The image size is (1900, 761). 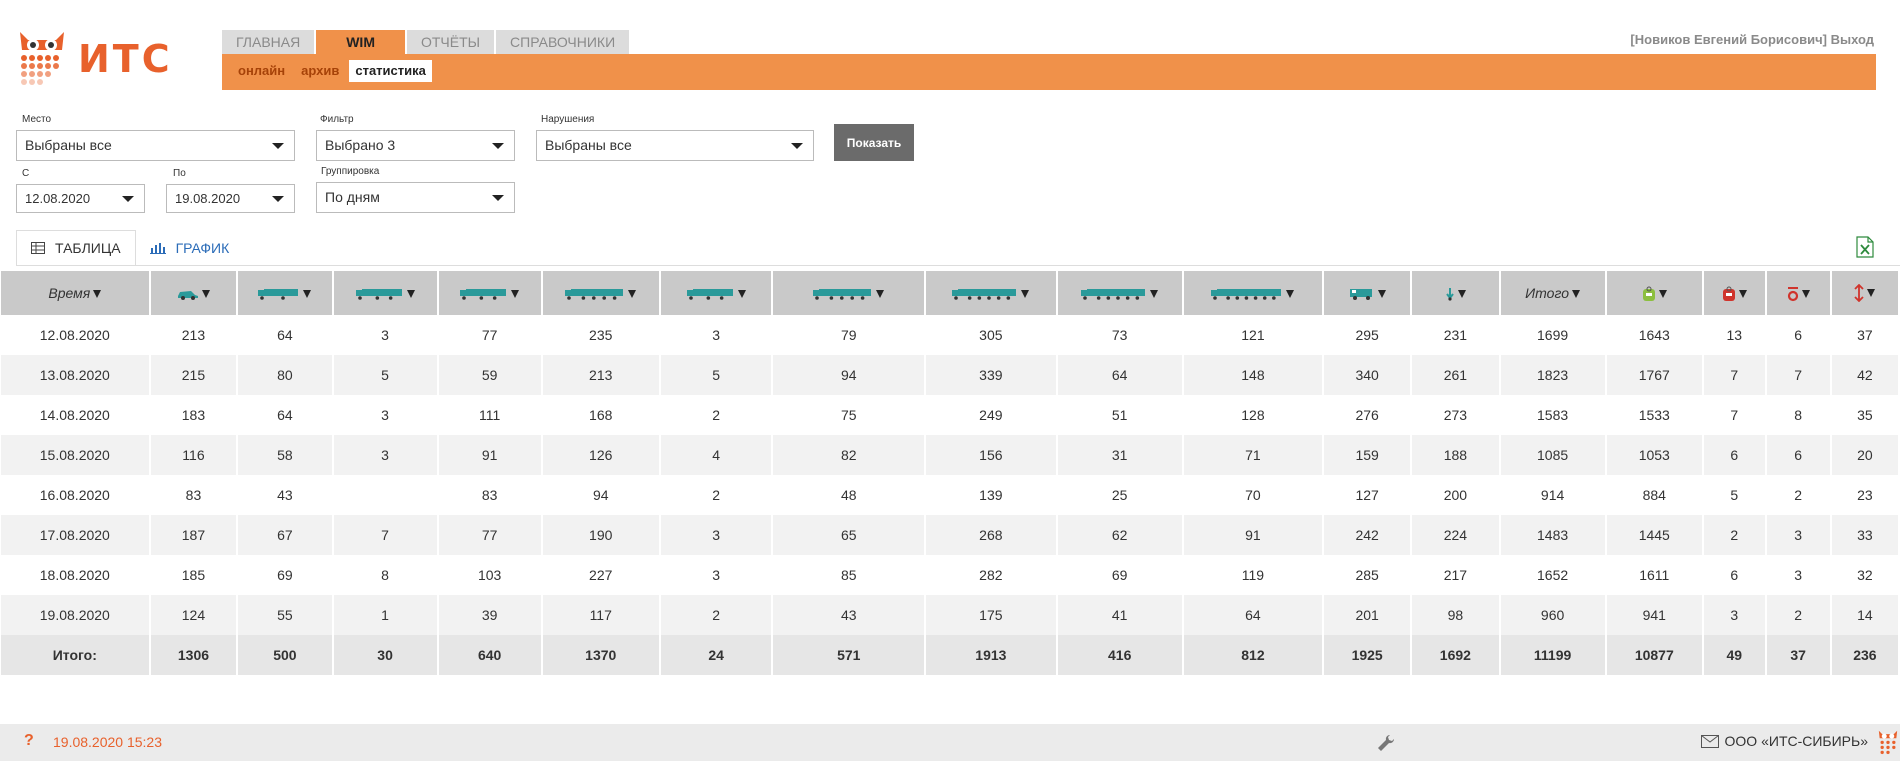 I want to click on org-contact: ООО «ИТС-СИБИРЬ», so click(x=1784, y=741).